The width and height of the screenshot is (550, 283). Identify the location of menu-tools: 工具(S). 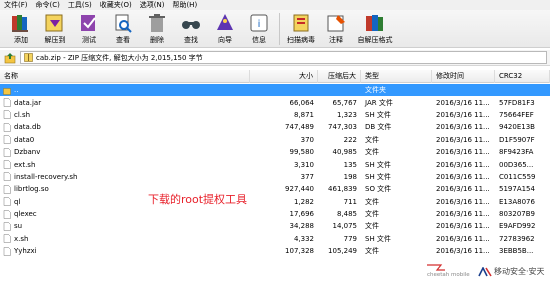
(80, 5).